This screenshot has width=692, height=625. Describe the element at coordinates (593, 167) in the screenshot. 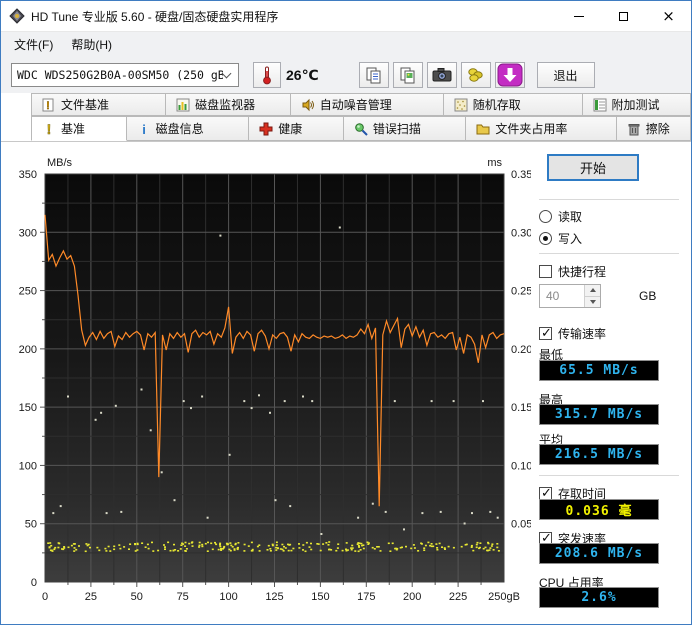

I see `start-button: 开始` at that location.